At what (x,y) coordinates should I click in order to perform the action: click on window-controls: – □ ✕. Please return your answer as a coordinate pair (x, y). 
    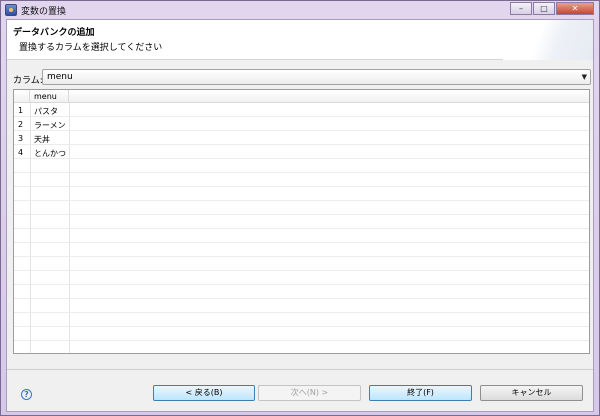
    Looking at the image, I should click on (551, 9).